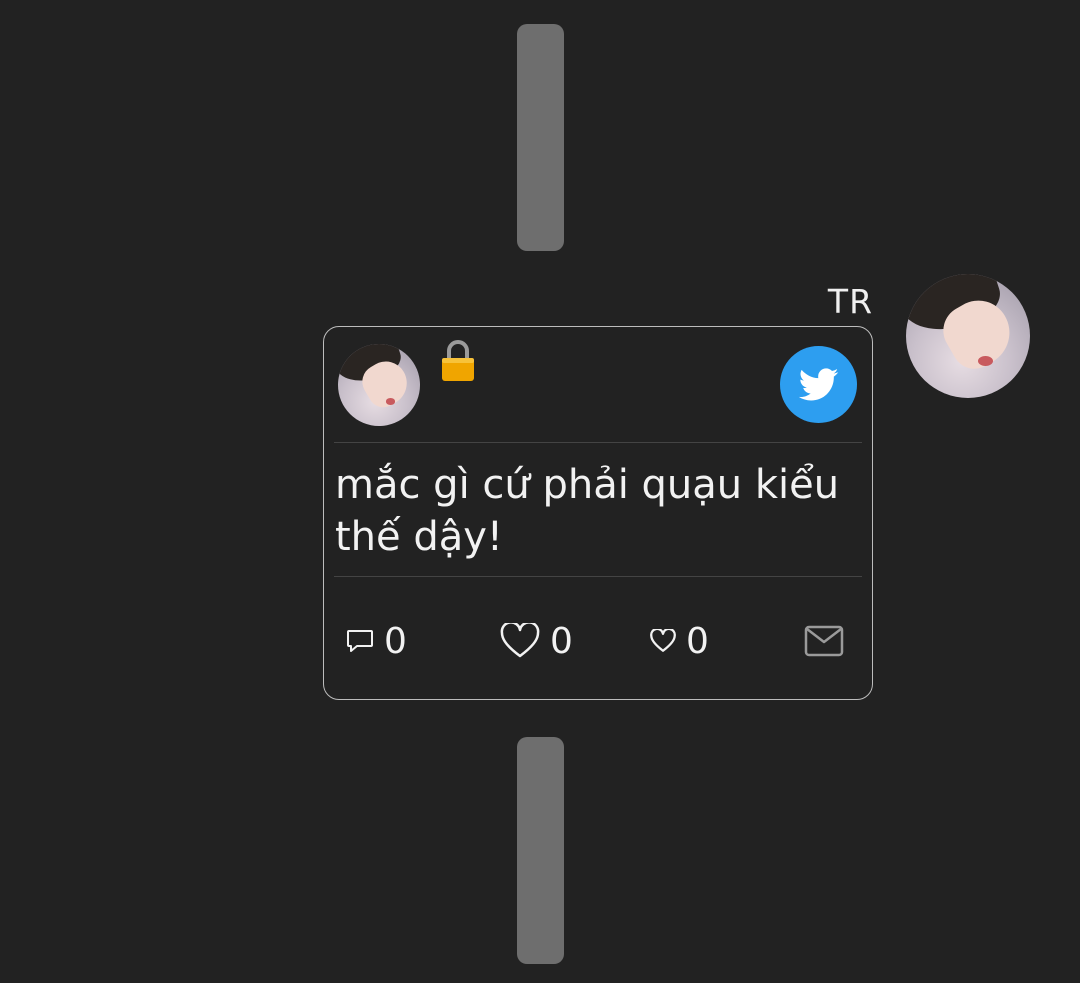 This screenshot has width=1080, height=983. I want to click on tweet-author-avatar, so click(379, 385).